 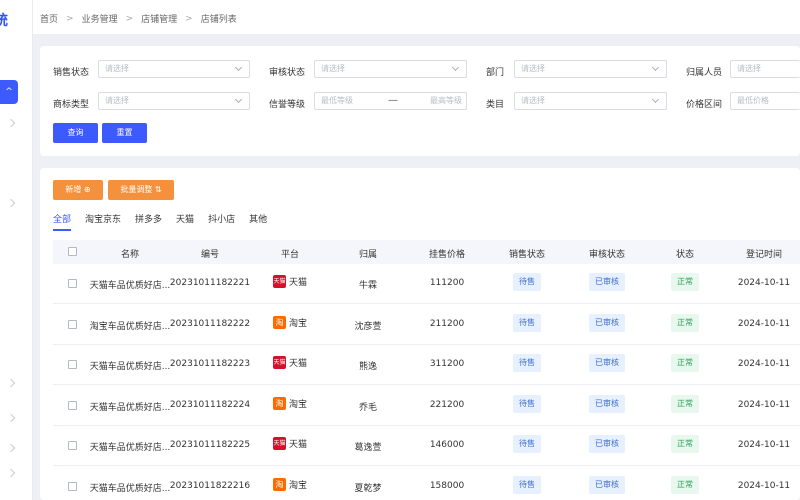 I want to click on platform-tabs: 全部 淘宝京东 拼多多 天猫 抖小店 其他, so click(x=167, y=221).